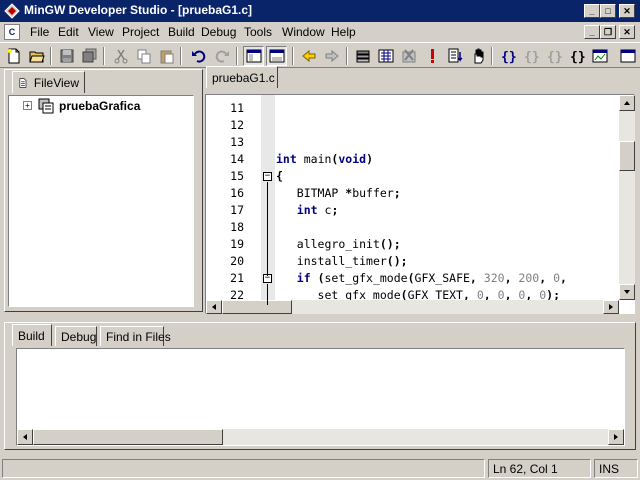  Describe the element at coordinates (608, 11) in the screenshot. I see `maximize-button: □` at that location.